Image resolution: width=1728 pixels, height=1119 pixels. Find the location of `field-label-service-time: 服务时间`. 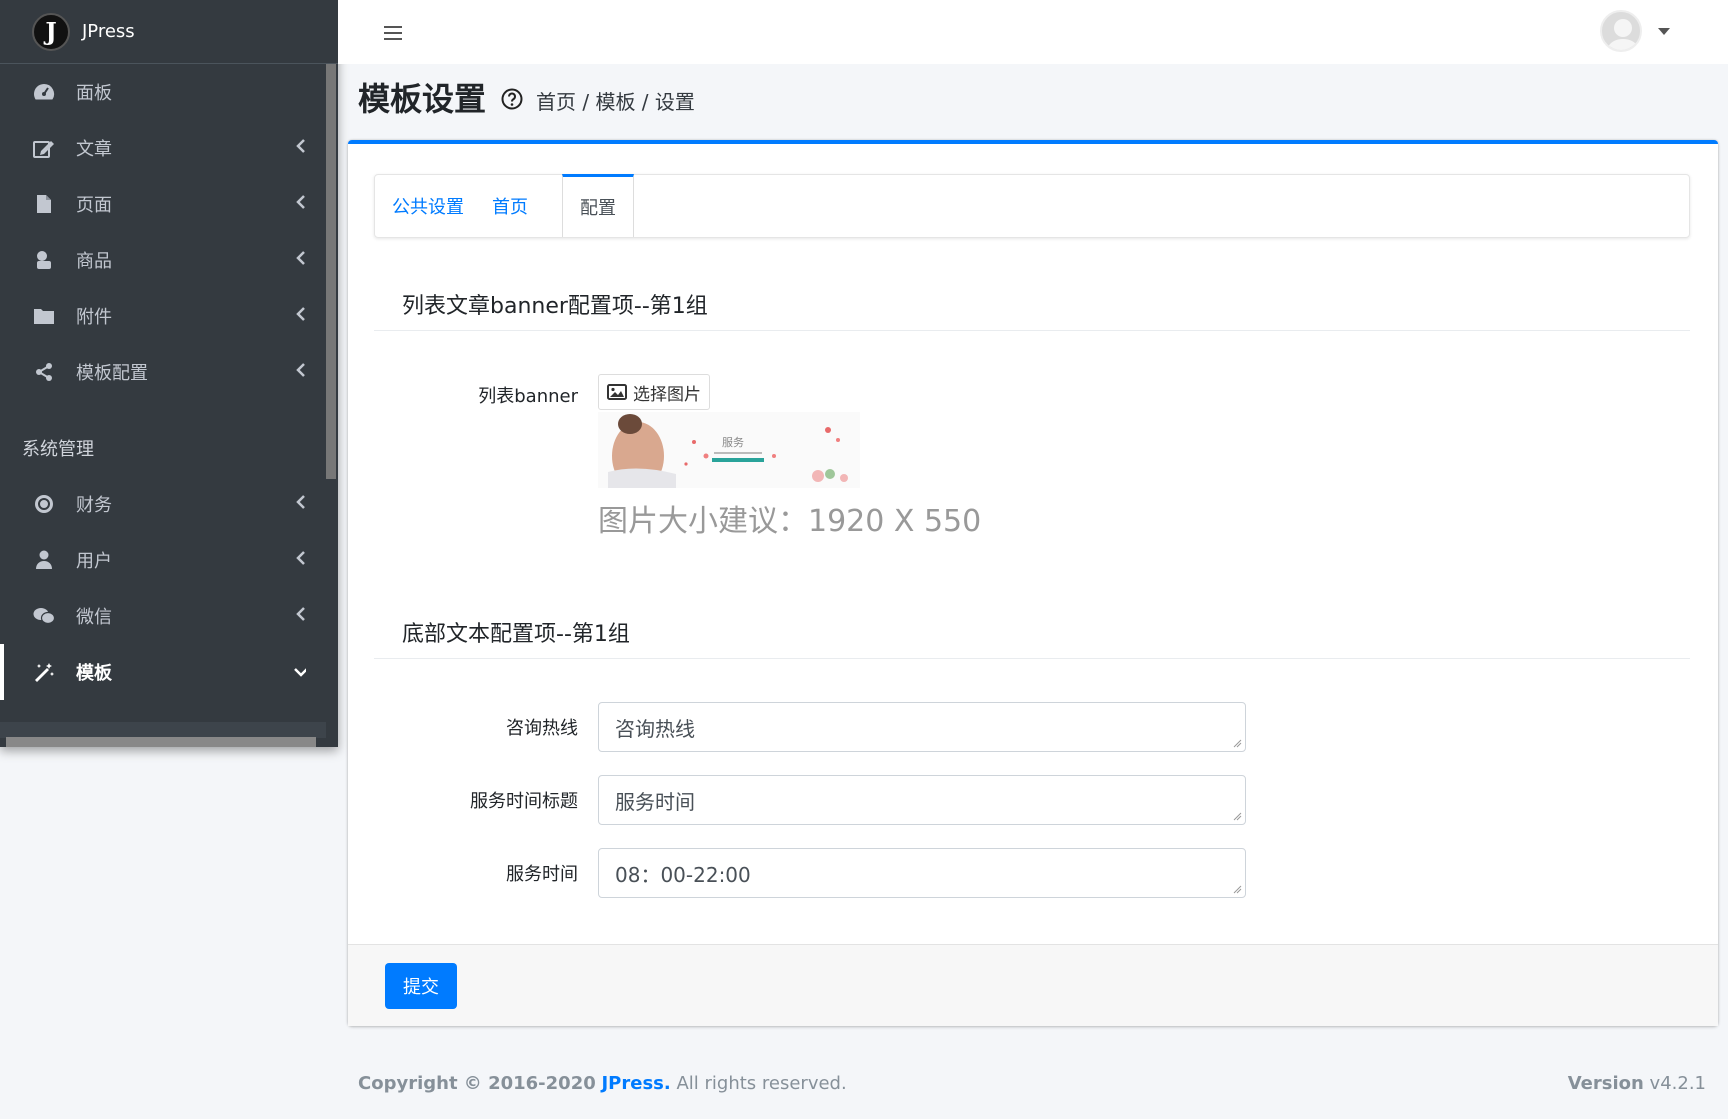

field-label-service-time: 服务时间 is located at coordinates (542, 874).